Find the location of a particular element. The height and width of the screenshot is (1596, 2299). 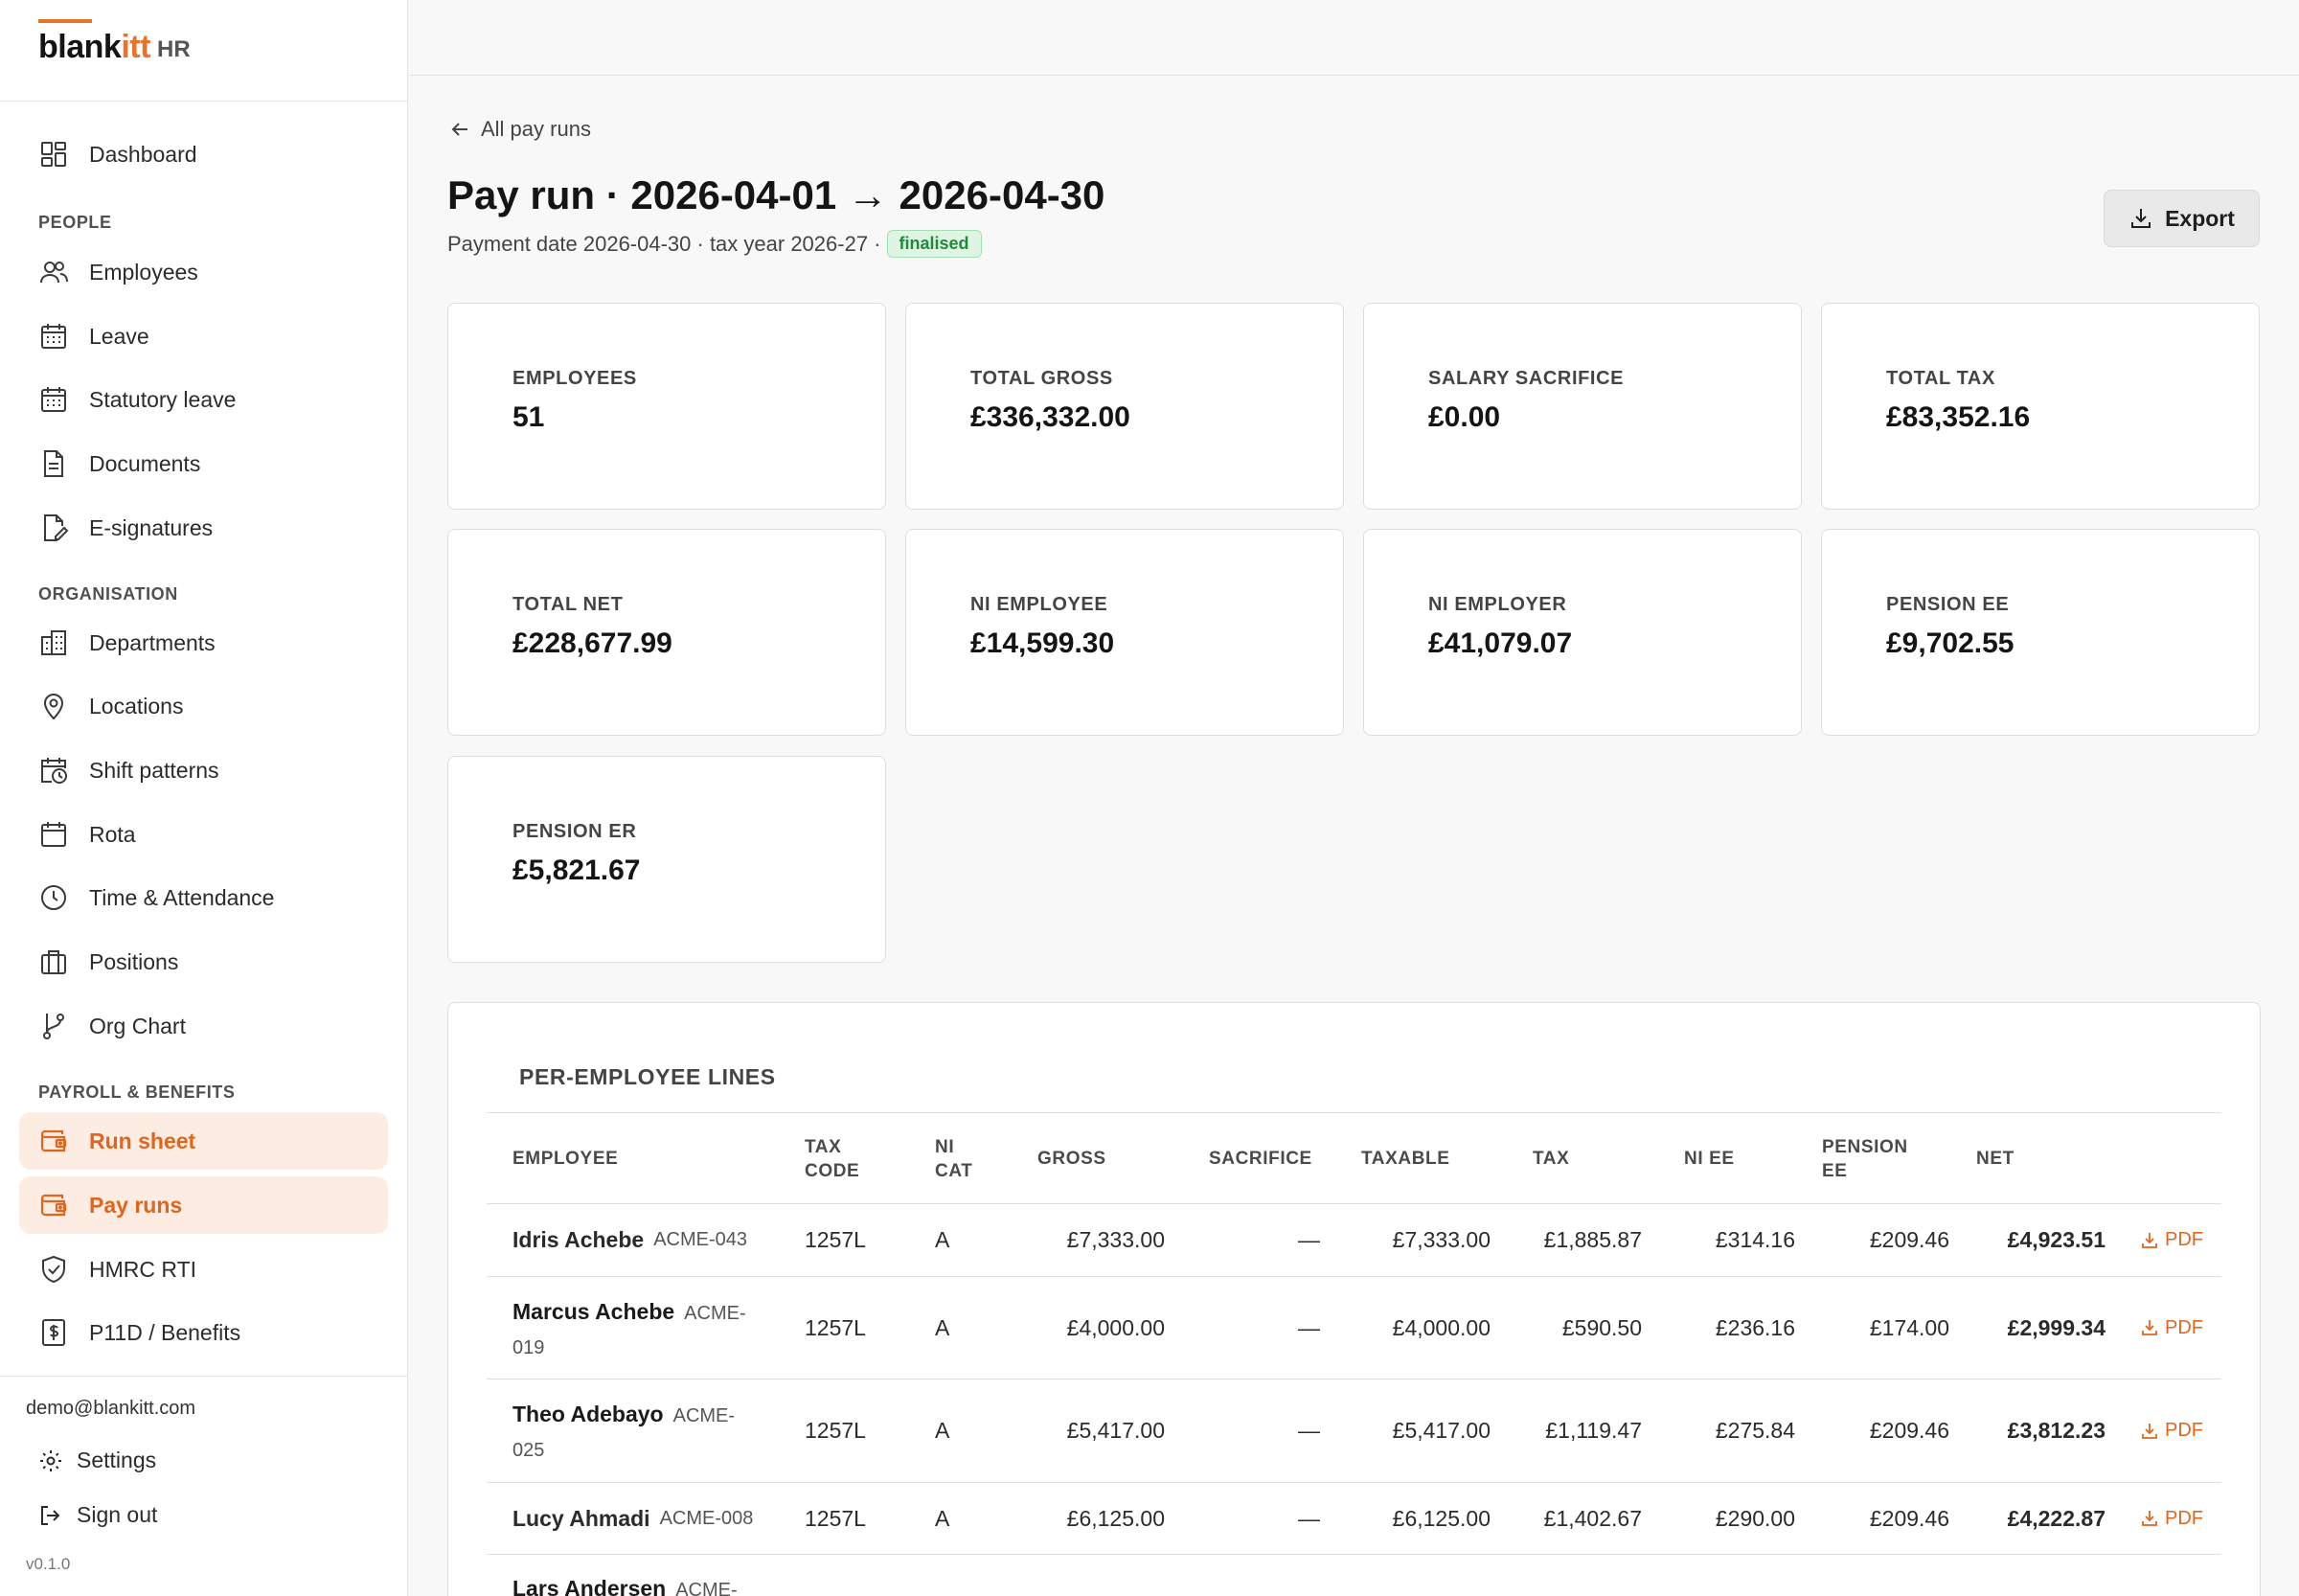

employee-cell: Idris Achebe ACME-043 is located at coordinates (651, 1240).